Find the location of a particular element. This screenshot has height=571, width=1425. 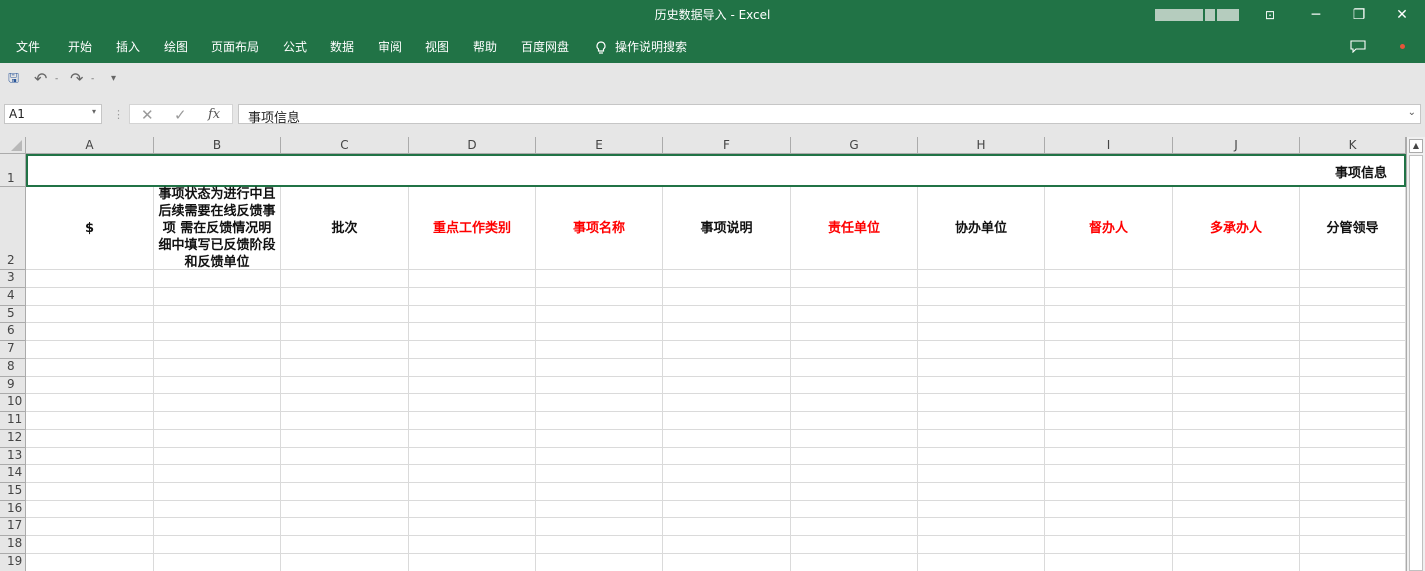

row-header-11: 11 is located at coordinates (13, 421).